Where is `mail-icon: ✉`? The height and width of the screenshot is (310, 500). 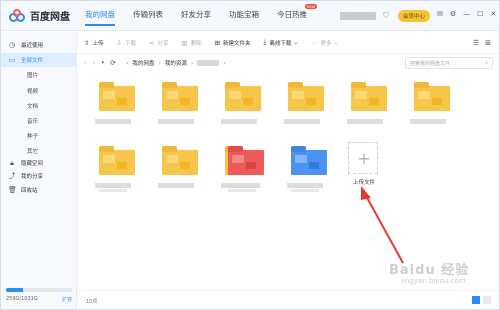 mail-icon: ✉ is located at coordinates (440, 14).